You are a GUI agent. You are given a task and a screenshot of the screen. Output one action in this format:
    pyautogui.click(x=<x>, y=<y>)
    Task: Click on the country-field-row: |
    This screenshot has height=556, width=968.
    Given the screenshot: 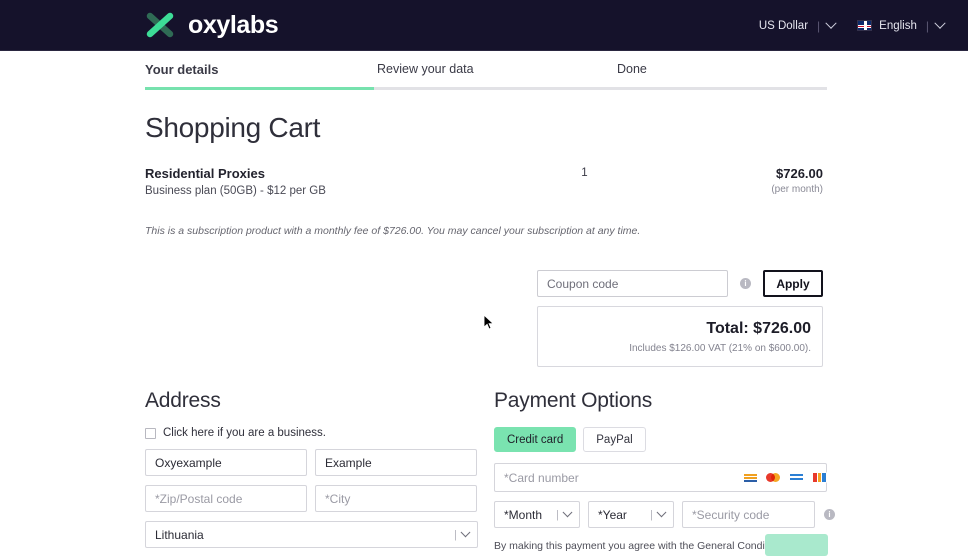 What is the action you would take?
    pyautogui.click(x=311, y=534)
    